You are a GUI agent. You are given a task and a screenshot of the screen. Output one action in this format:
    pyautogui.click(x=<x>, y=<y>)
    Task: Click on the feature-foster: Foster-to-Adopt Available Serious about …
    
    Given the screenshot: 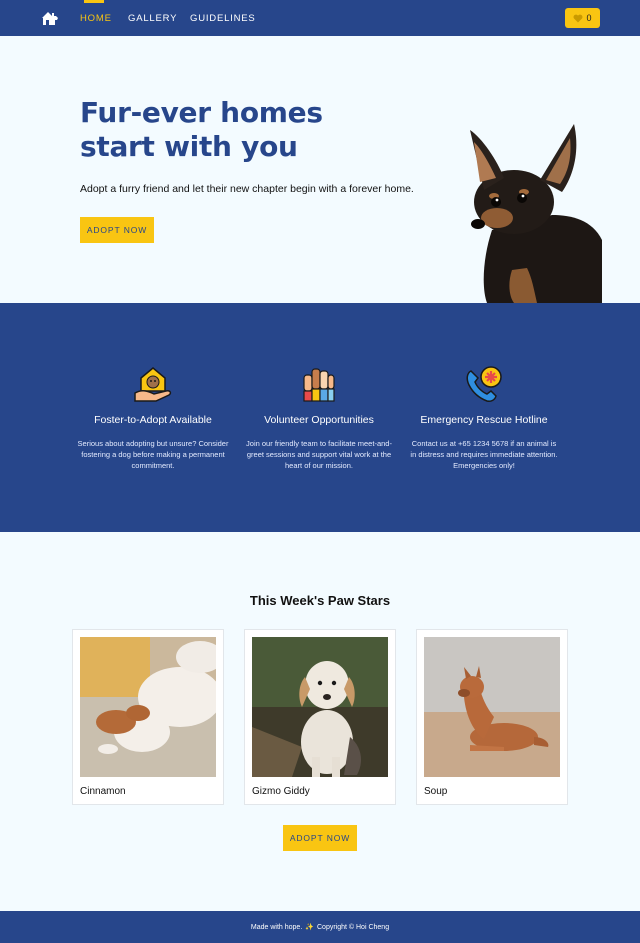 What is the action you would take?
    pyautogui.click(x=153, y=417)
    